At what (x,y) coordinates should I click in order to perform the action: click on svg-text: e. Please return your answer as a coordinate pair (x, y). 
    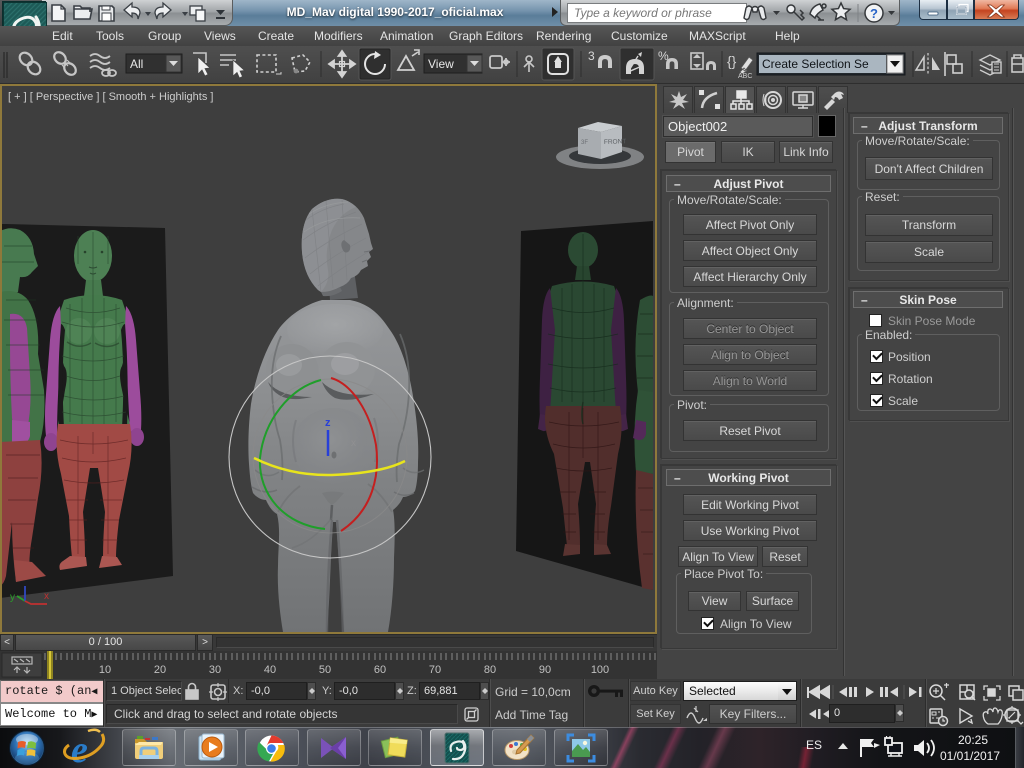
    Looking at the image, I should click on (79, 748).